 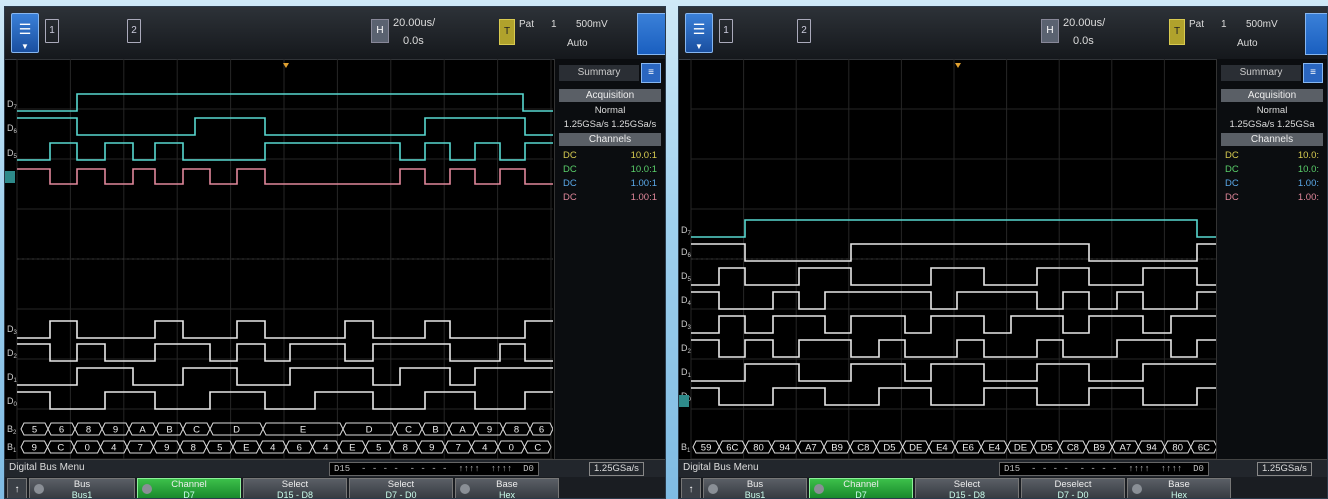 I want to click on bus1-value: 6, so click(x=299, y=448).